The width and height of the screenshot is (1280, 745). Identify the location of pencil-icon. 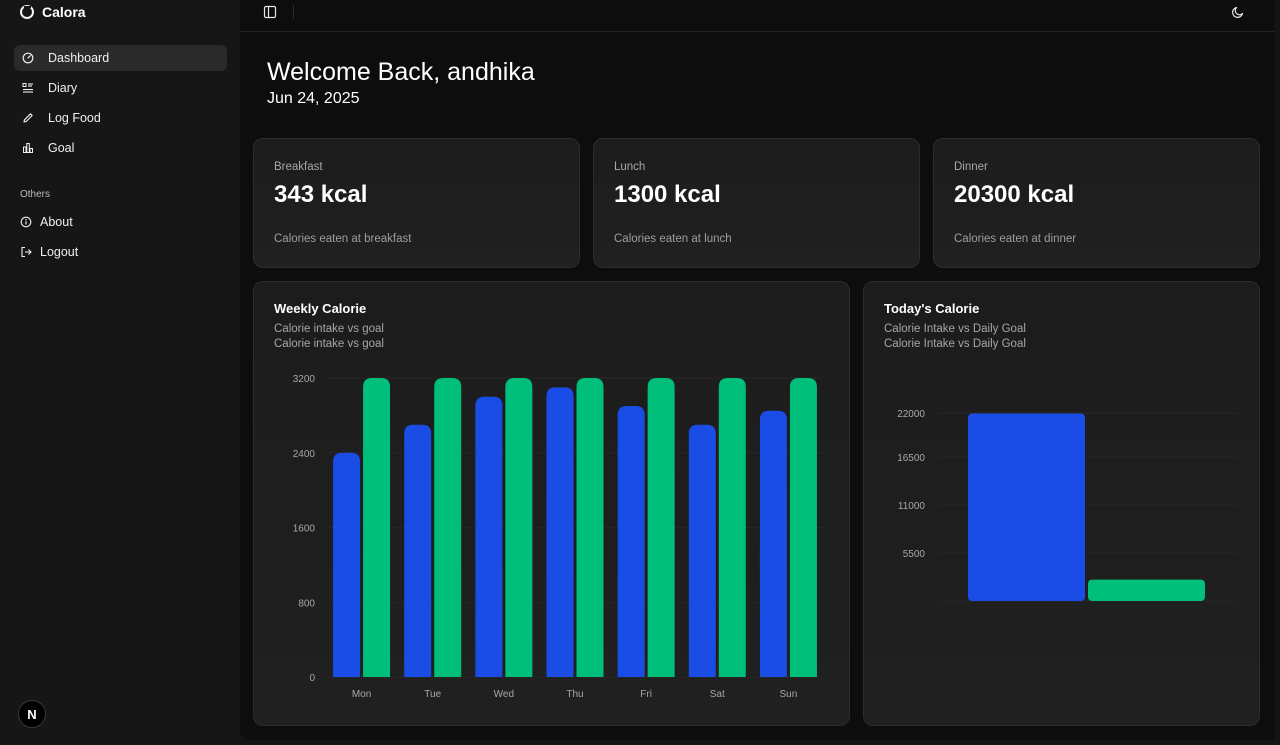
(28, 118).